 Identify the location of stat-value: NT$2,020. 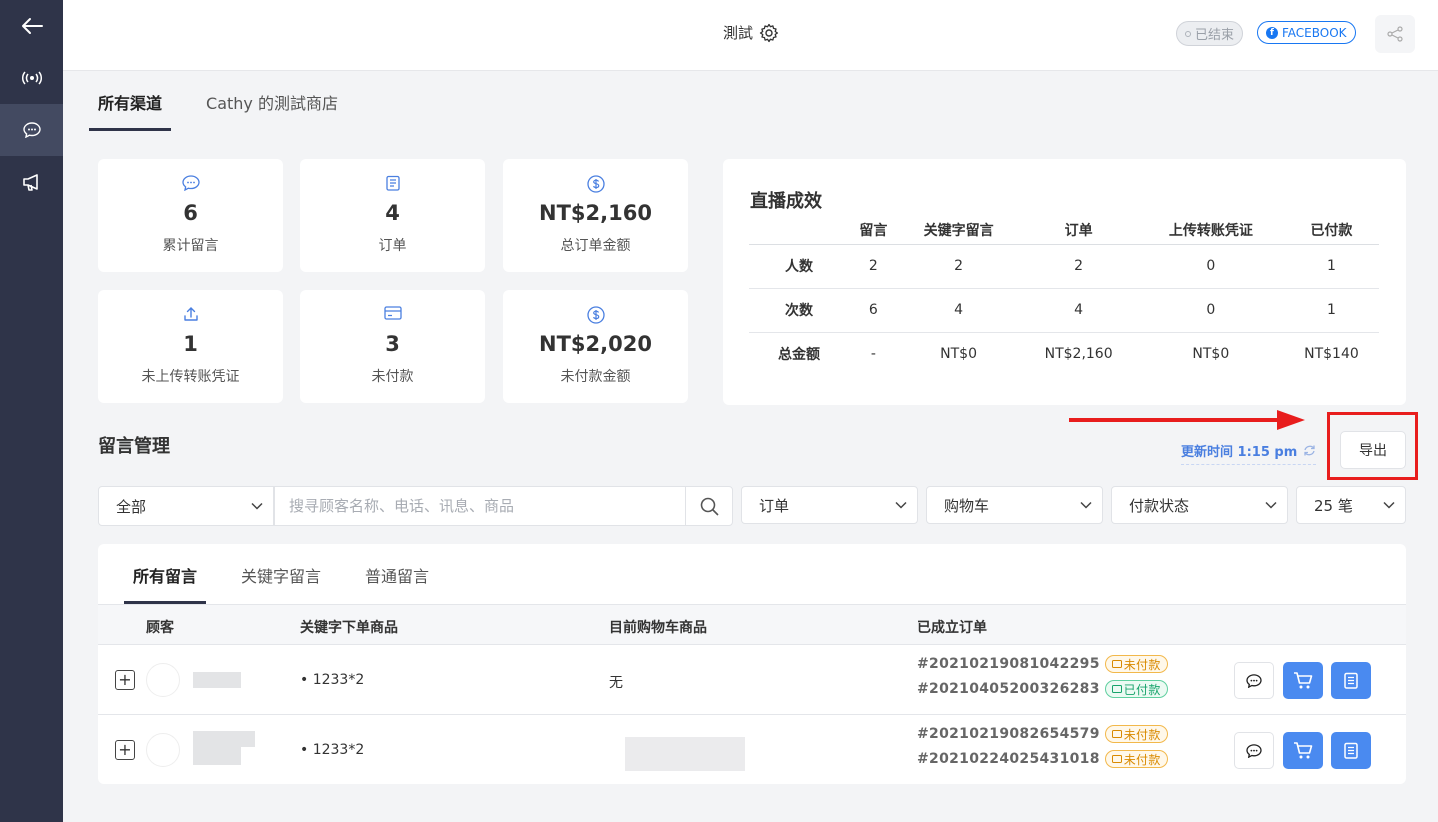
(595, 344).